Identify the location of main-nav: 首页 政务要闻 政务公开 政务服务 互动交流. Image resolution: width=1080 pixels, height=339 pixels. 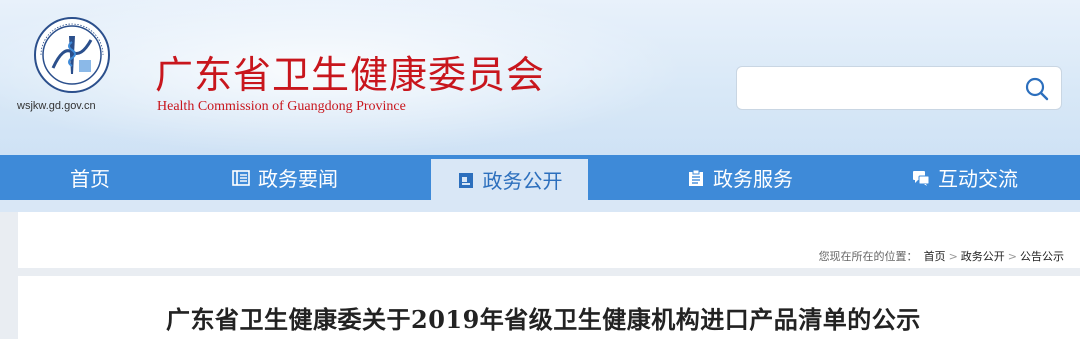
(540, 177).